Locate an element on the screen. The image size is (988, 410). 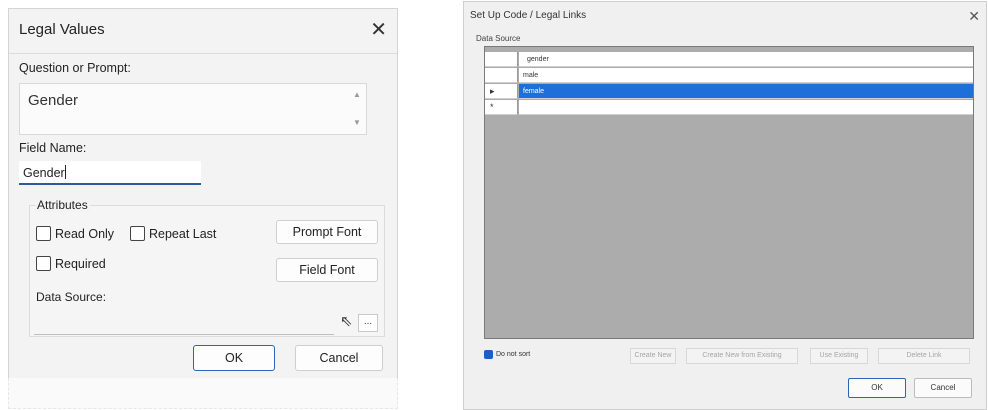
field-name-value: Gender is located at coordinates (44, 173).